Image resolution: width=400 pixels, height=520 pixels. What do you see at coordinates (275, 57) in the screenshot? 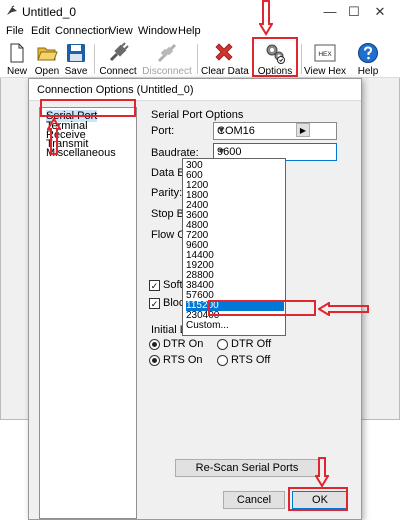
I see `annotation-box-options` at bounding box center [275, 57].